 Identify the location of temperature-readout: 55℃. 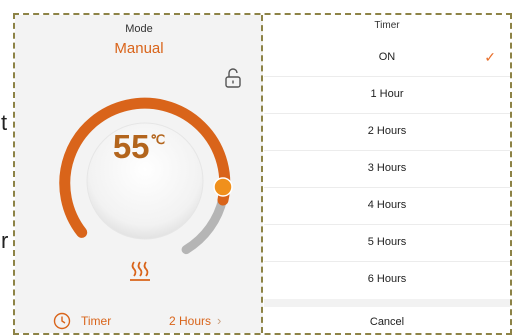
(139, 147).